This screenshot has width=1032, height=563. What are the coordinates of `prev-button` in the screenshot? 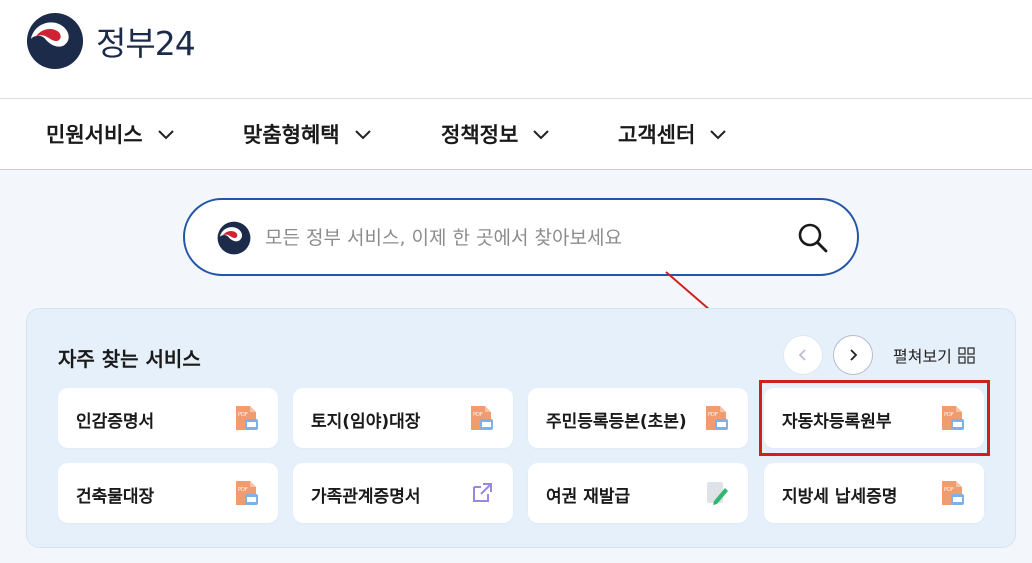 It's located at (803, 355).